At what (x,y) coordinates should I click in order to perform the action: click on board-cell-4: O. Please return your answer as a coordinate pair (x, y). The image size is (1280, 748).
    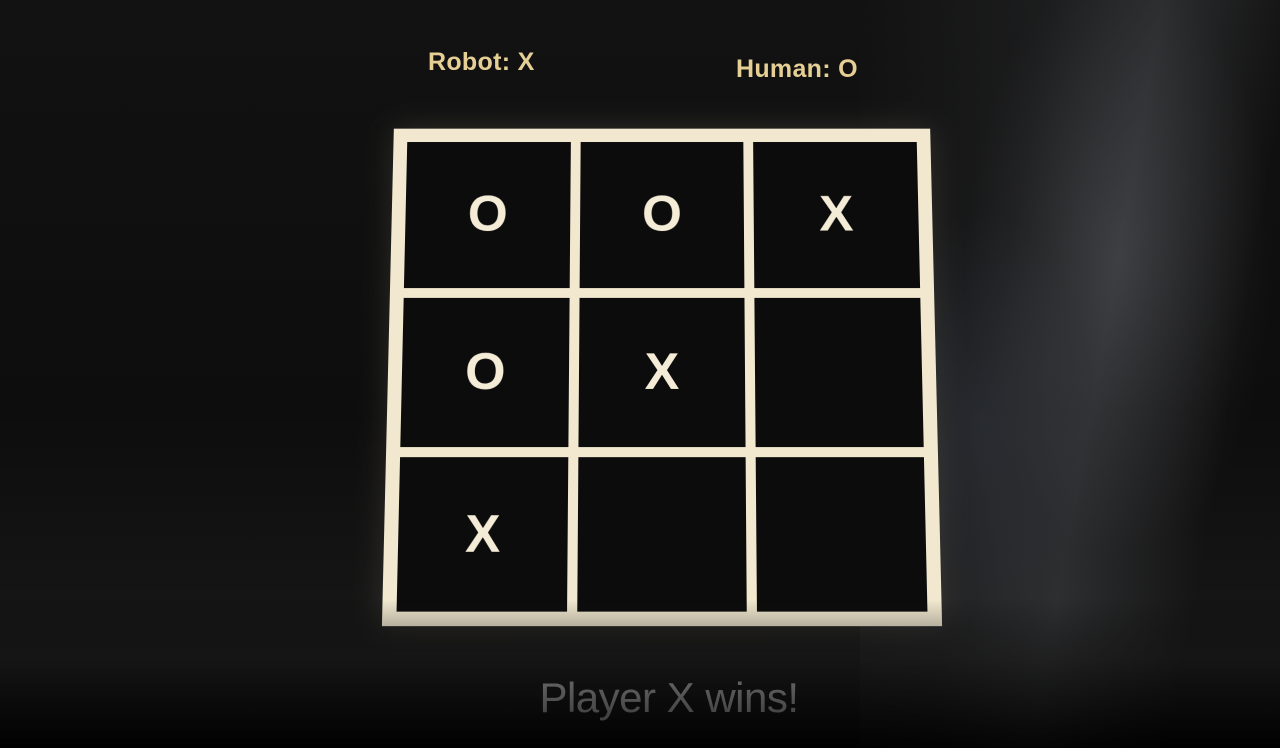
    Looking at the image, I should click on (485, 372).